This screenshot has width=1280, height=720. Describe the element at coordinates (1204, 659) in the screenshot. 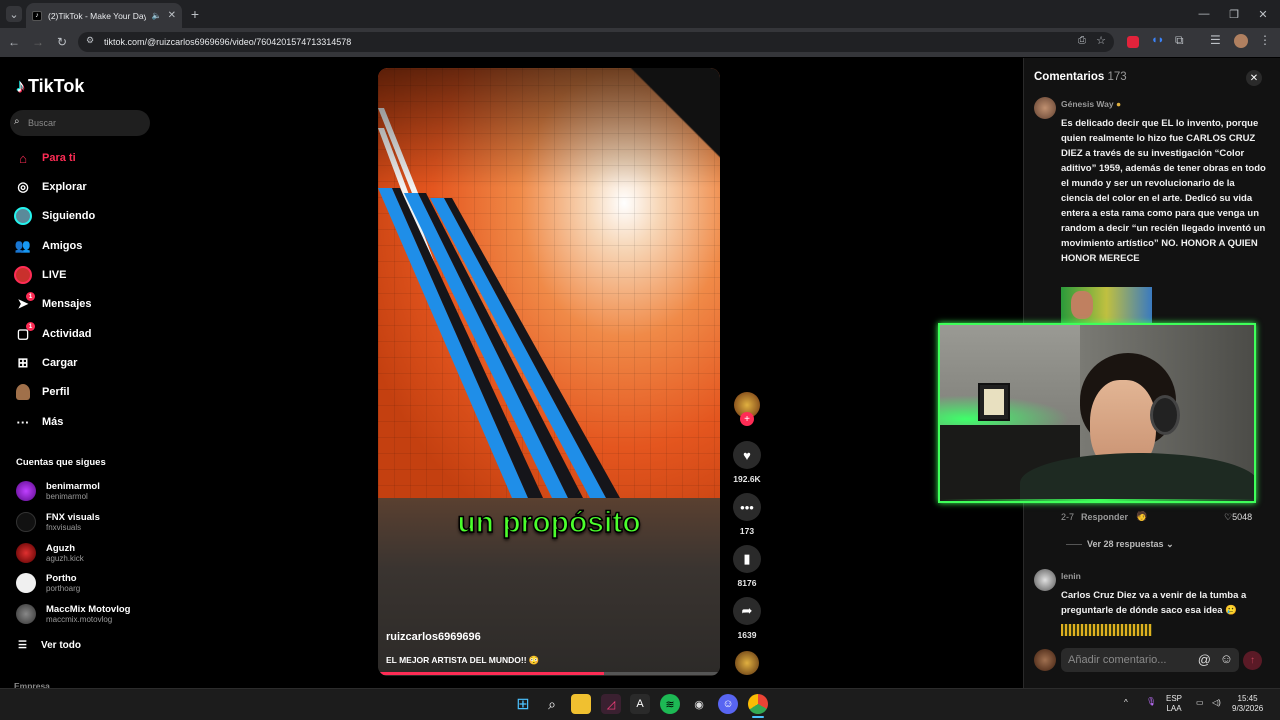

I see `mention-icon: @` at that location.